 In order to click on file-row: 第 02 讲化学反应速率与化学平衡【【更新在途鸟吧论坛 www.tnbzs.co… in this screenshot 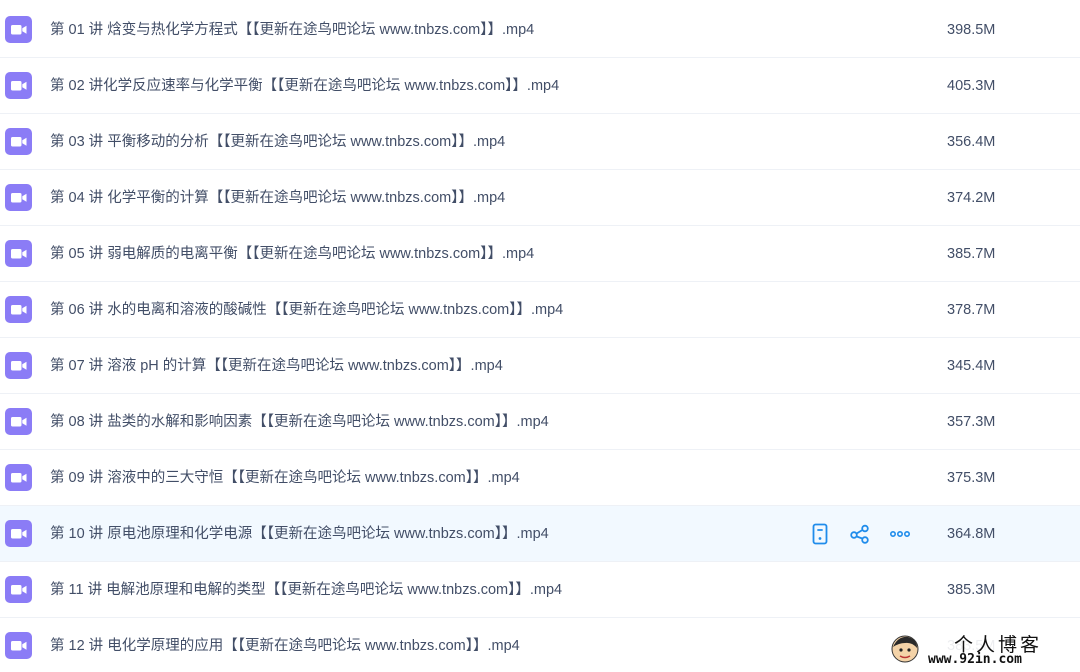, I will do `click(540, 86)`.